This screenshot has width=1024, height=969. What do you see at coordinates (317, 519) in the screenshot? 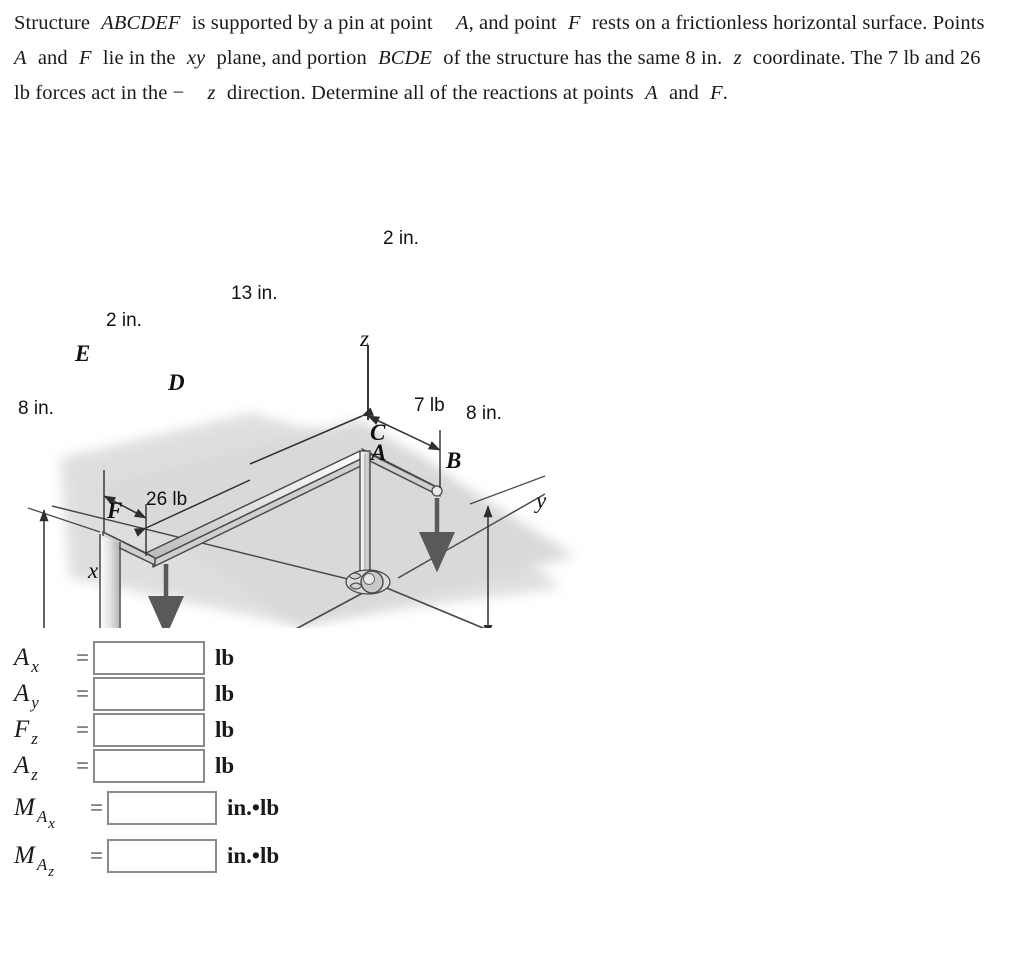
I see `ground-shadow` at bounding box center [317, 519].